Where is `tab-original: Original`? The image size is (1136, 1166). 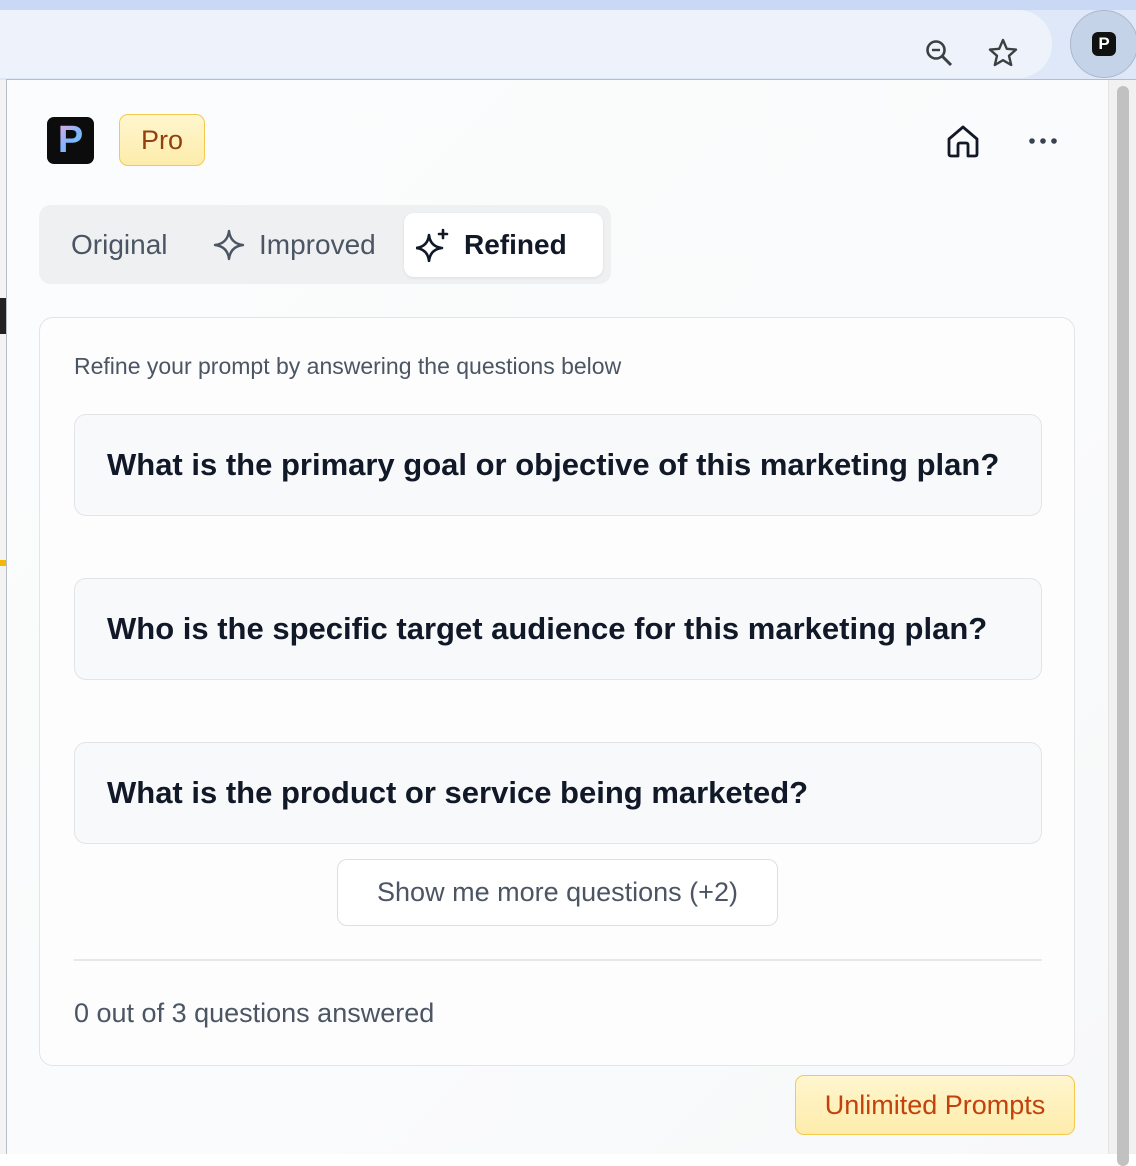
tab-original: Original is located at coordinates (119, 245).